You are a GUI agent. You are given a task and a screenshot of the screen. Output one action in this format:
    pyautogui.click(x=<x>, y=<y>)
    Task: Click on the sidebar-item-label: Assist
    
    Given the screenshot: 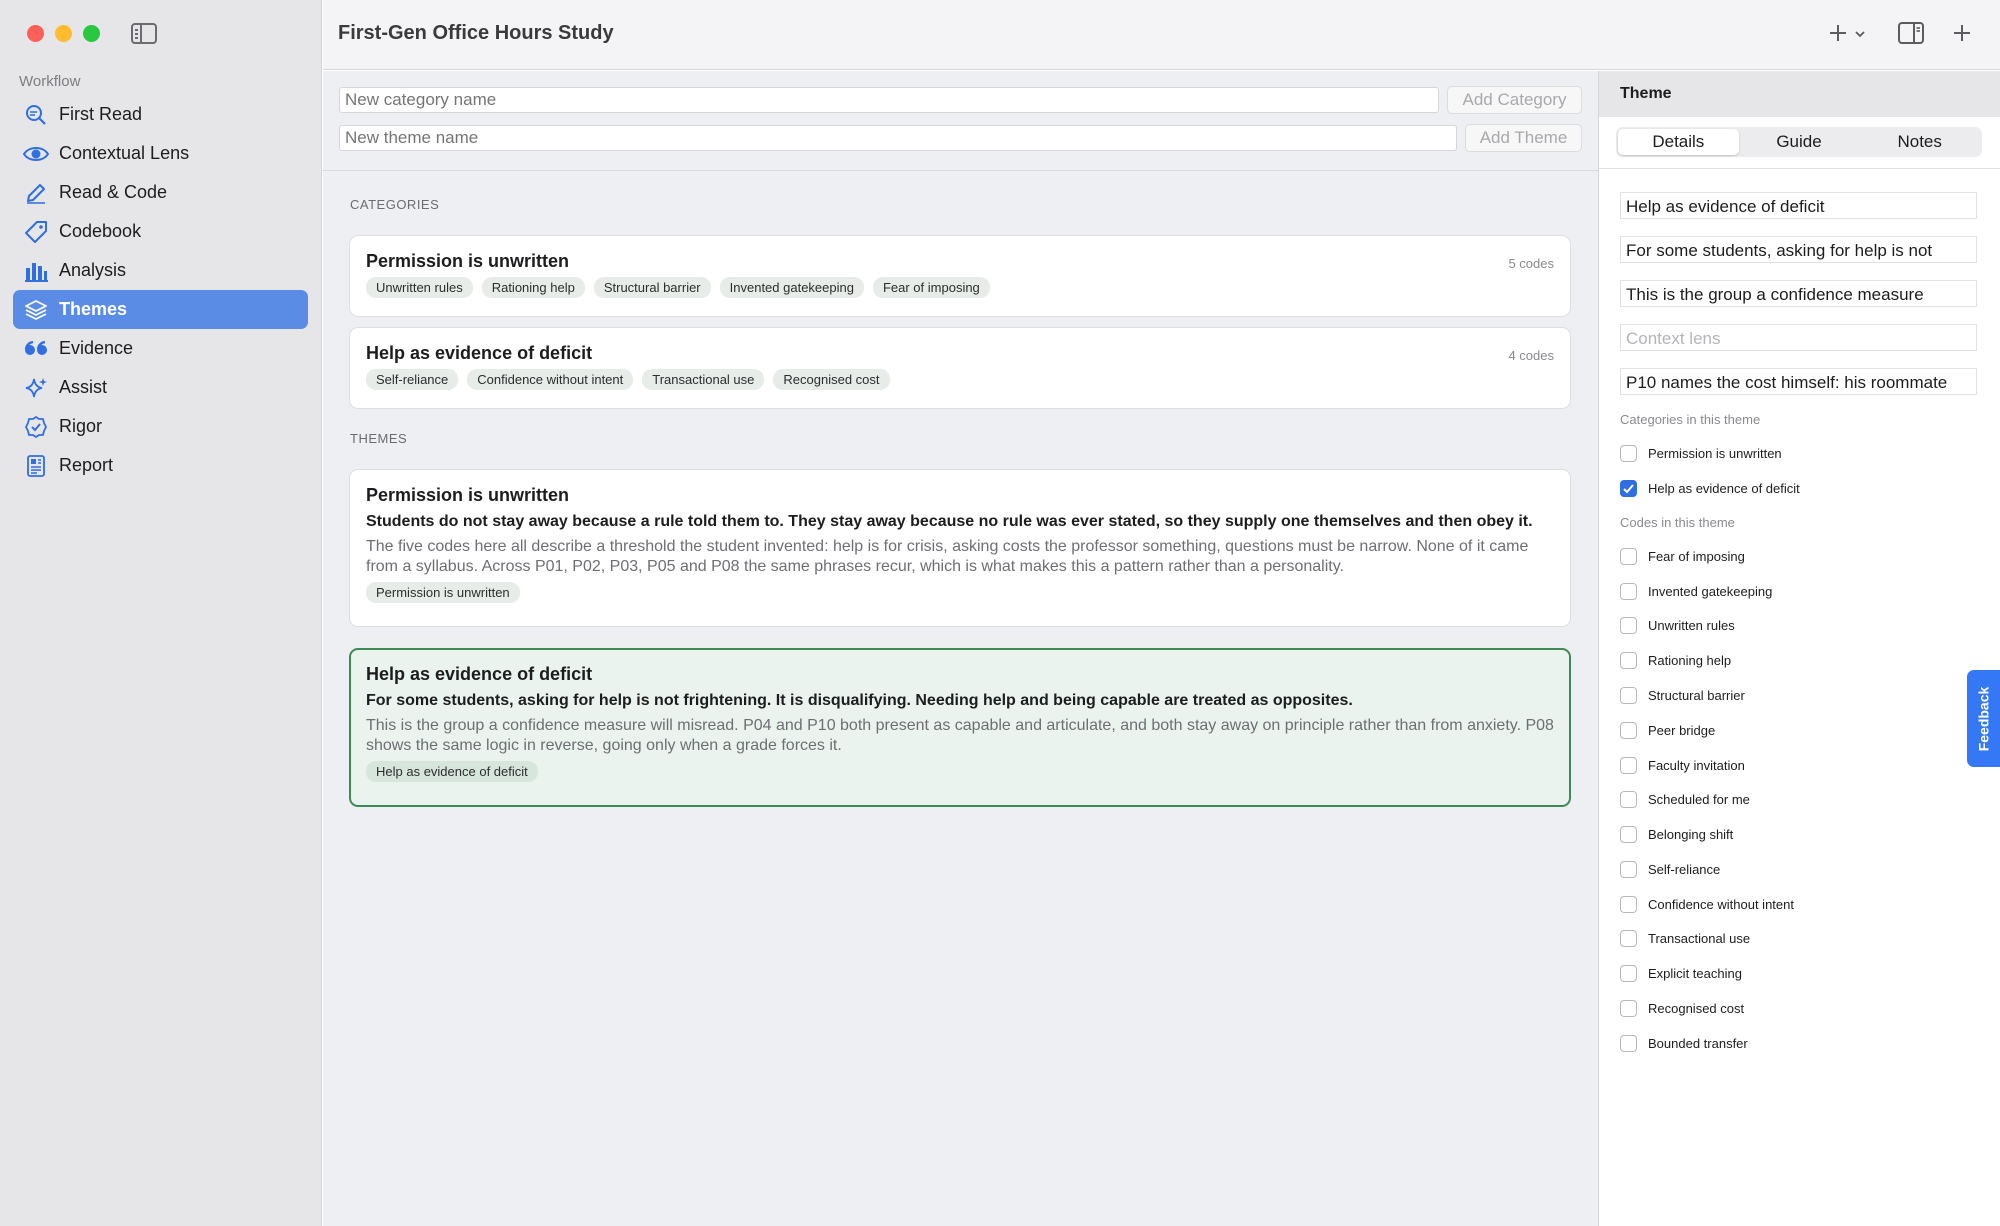 What is the action you would take?
    pyautogui.click(x=83, y=387)
    